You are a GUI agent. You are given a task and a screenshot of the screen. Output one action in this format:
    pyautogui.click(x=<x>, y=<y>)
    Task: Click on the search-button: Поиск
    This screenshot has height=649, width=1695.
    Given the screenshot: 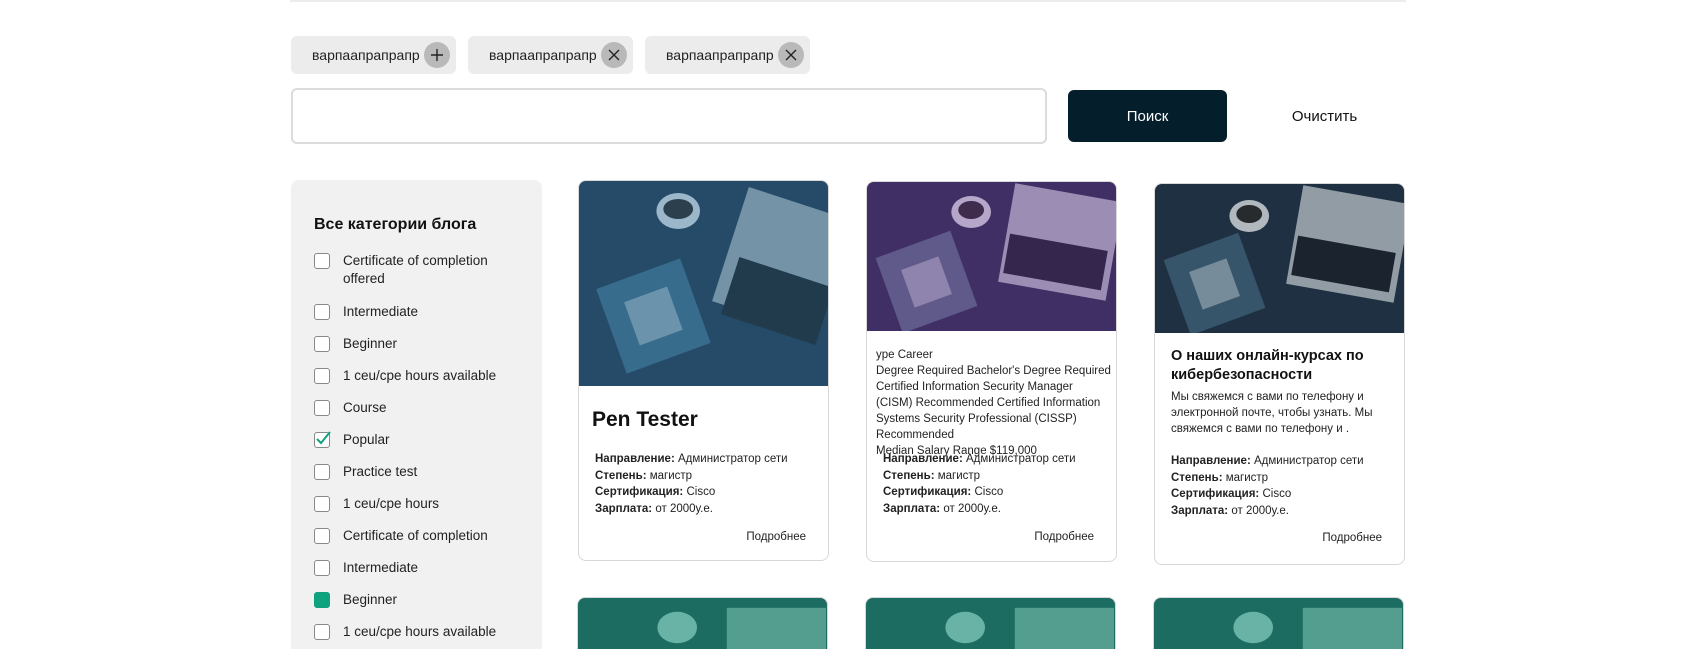 What is the action you would take?
    pyautogui.click(x=1147, y=116)
    